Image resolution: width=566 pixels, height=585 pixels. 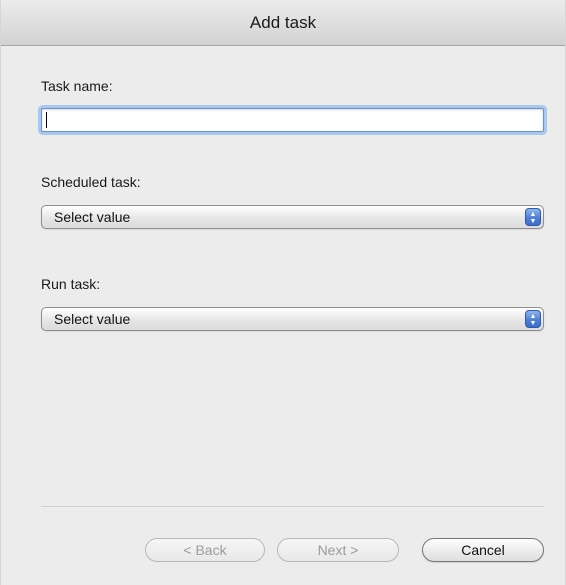 What do you see at coordinates (92, 217) in the screenshot?
I see `scheduled-task-value: Select value` at bounding box center [92, 217].